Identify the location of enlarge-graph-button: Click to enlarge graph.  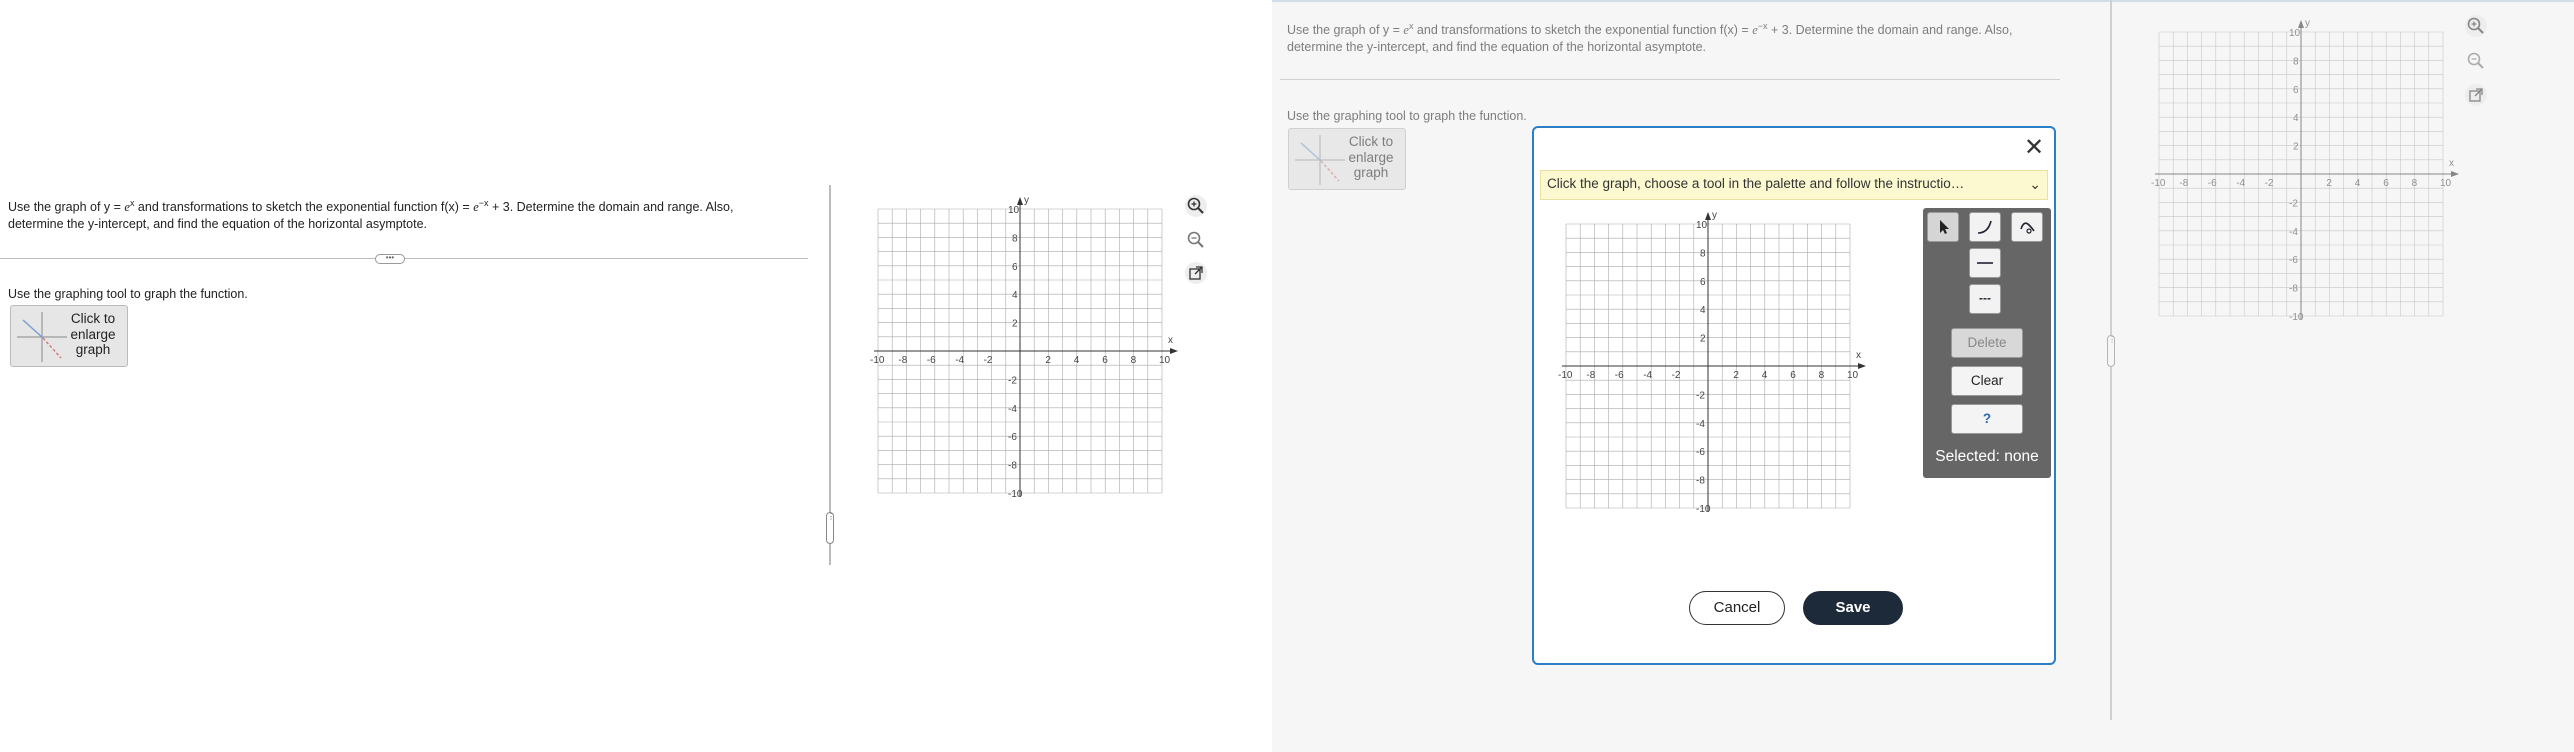
(69, 336).